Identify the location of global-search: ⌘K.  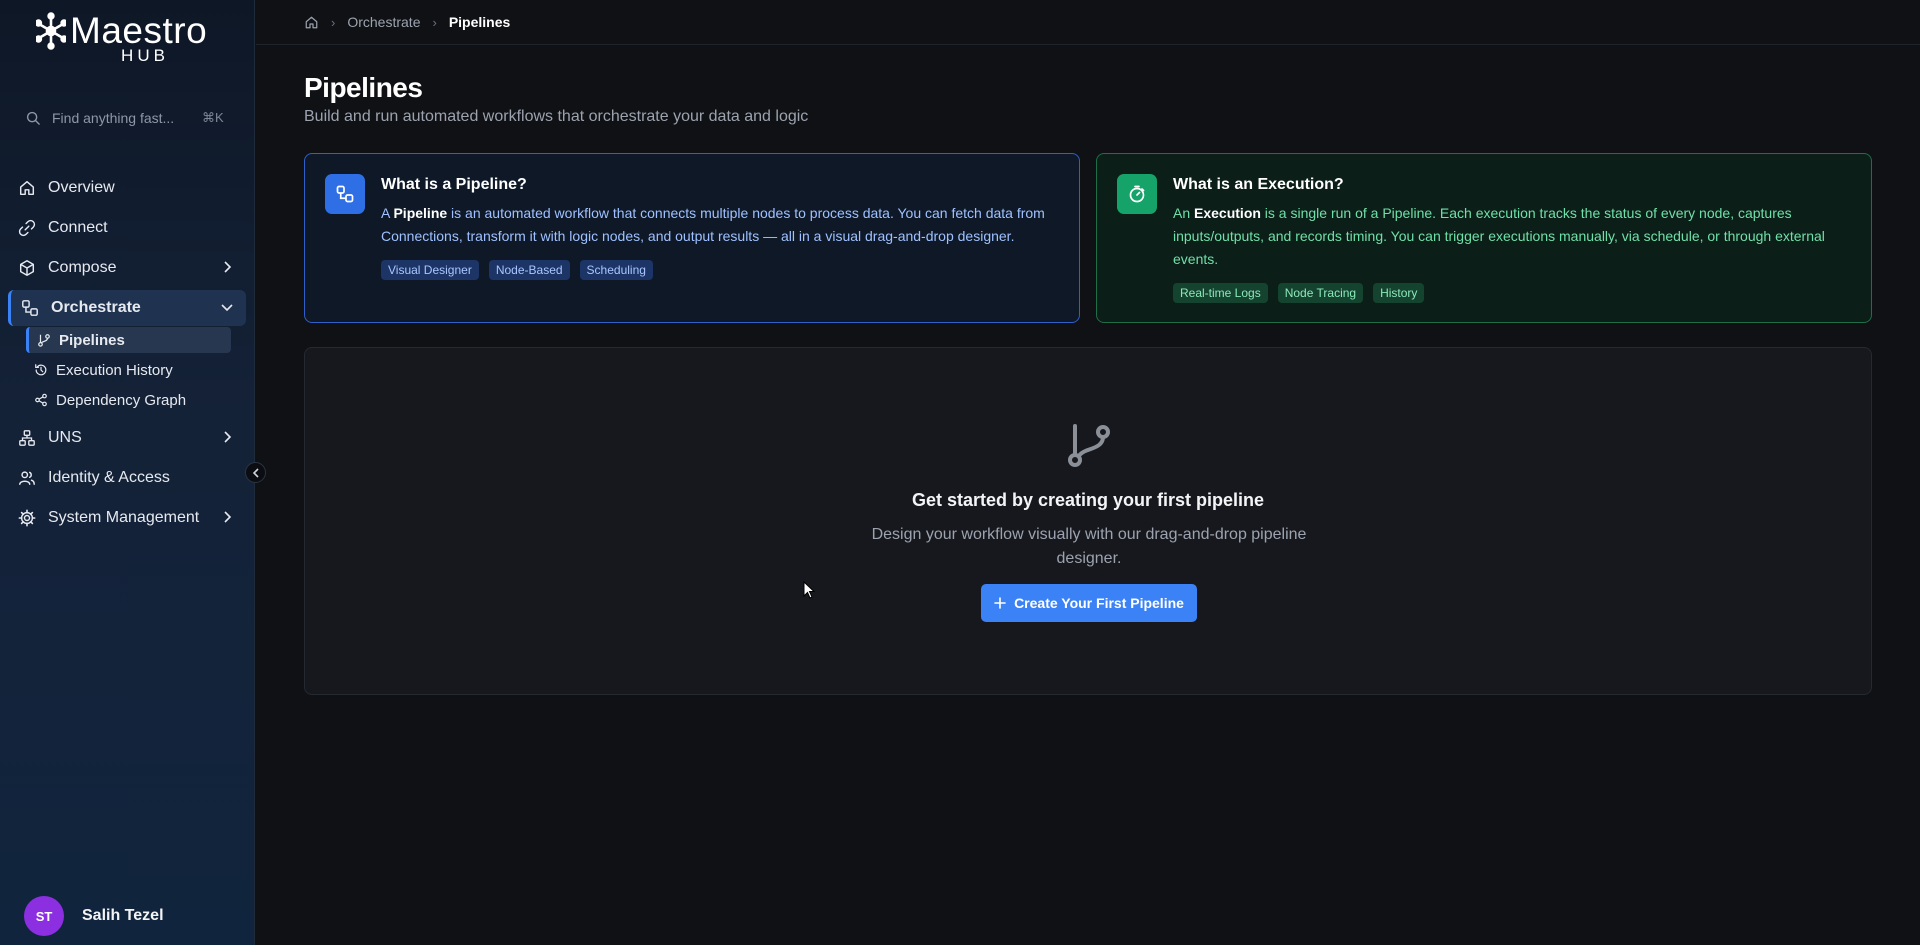
(126, 118).